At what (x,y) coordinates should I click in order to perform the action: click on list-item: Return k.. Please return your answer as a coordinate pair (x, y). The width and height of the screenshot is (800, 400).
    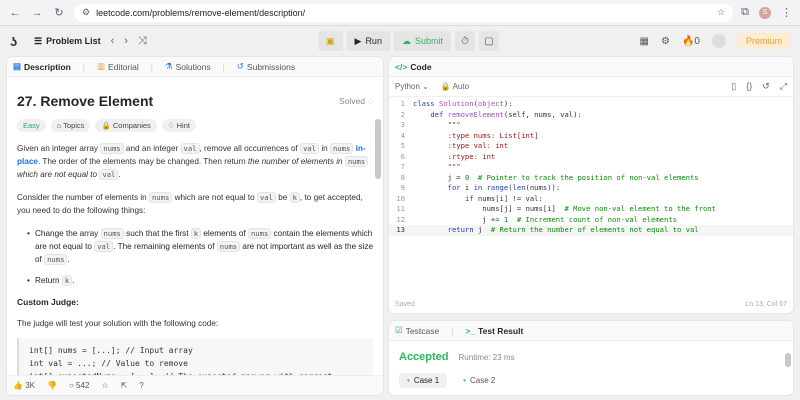
    Looking at the image, I should click on (200, 280).